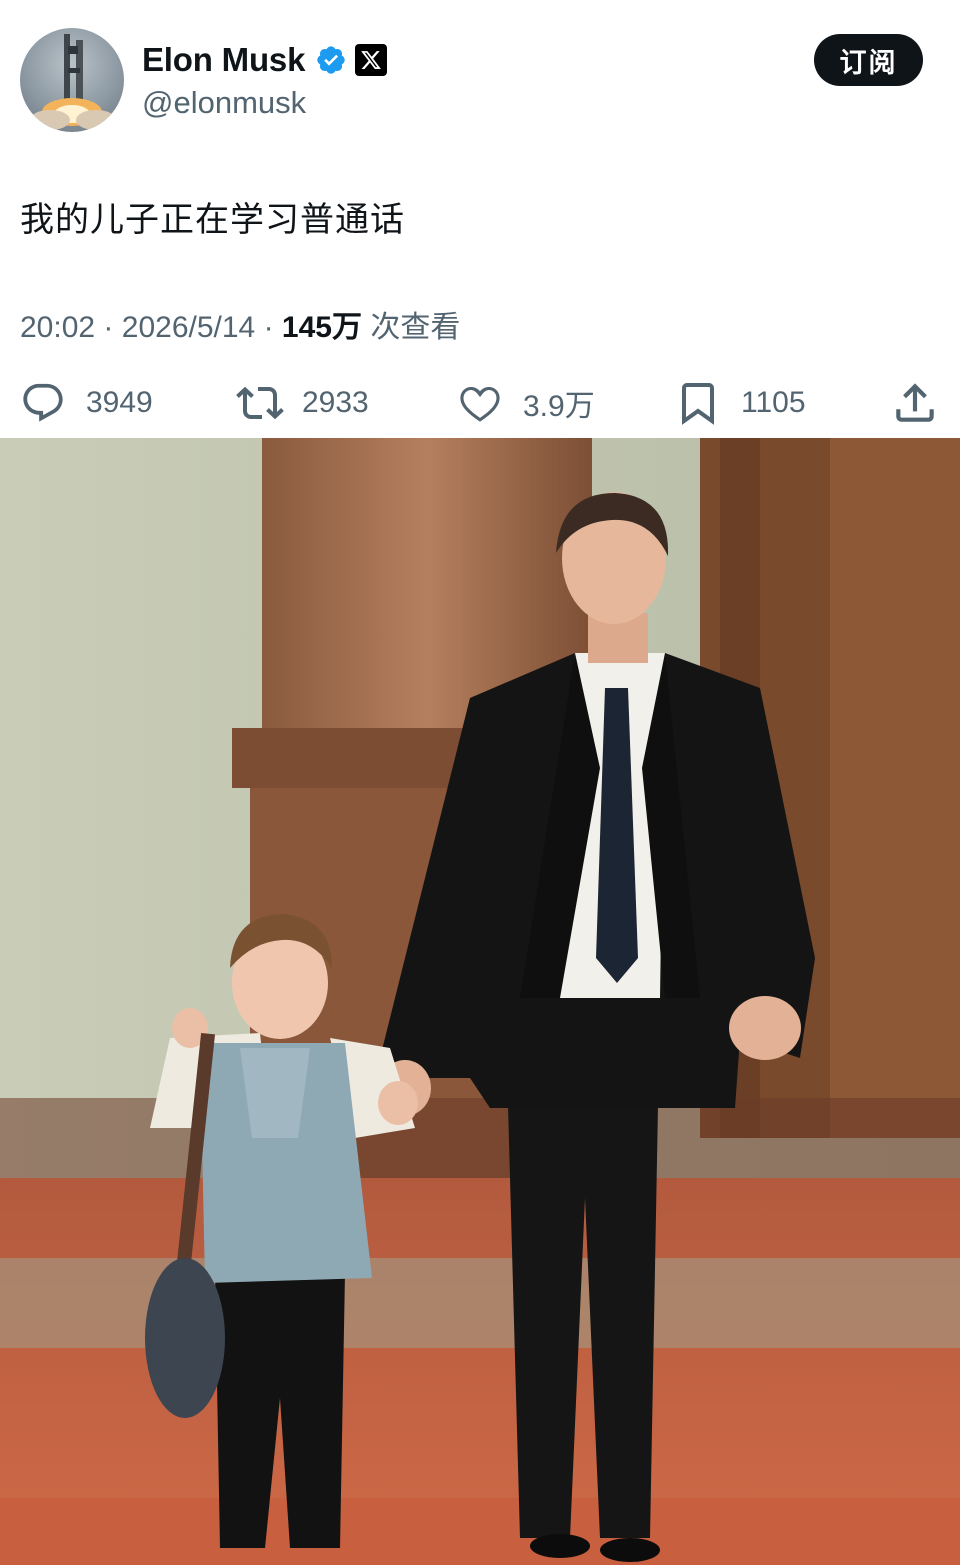  I want to click on reply-button: 3949, so click(86, 403).